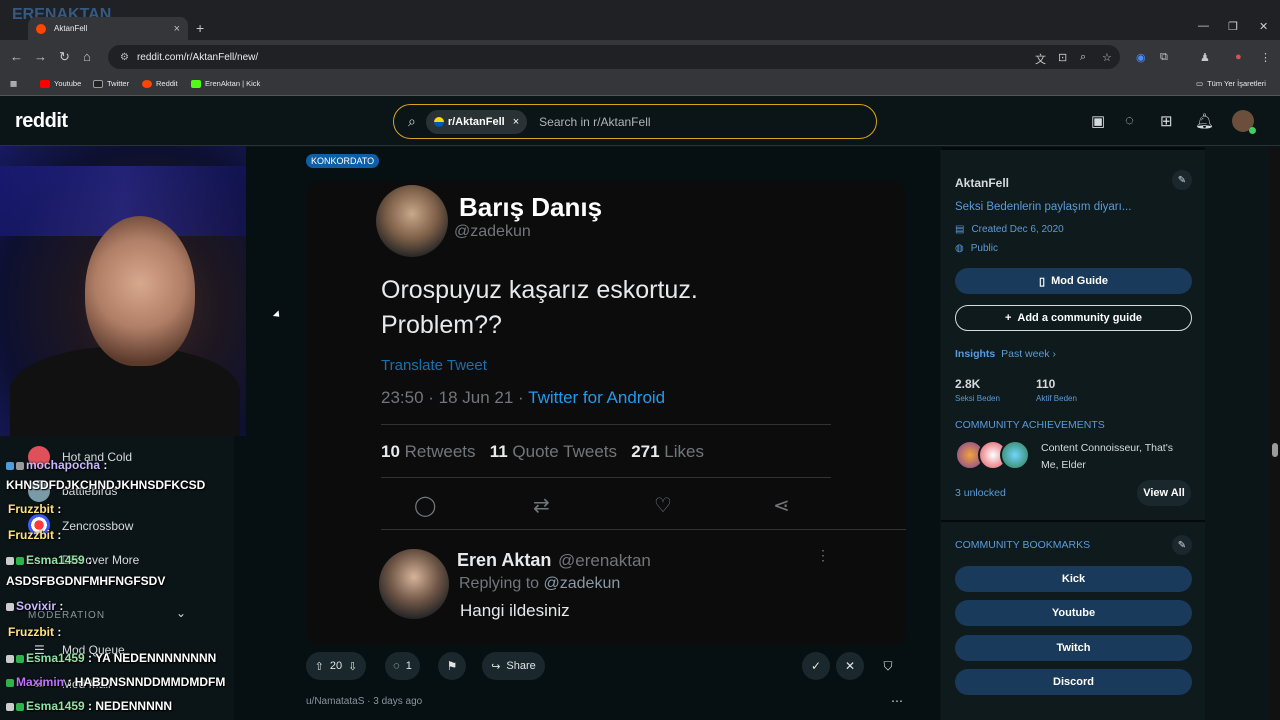  I want to click on reload-icon: ↻, so click(64, 57).